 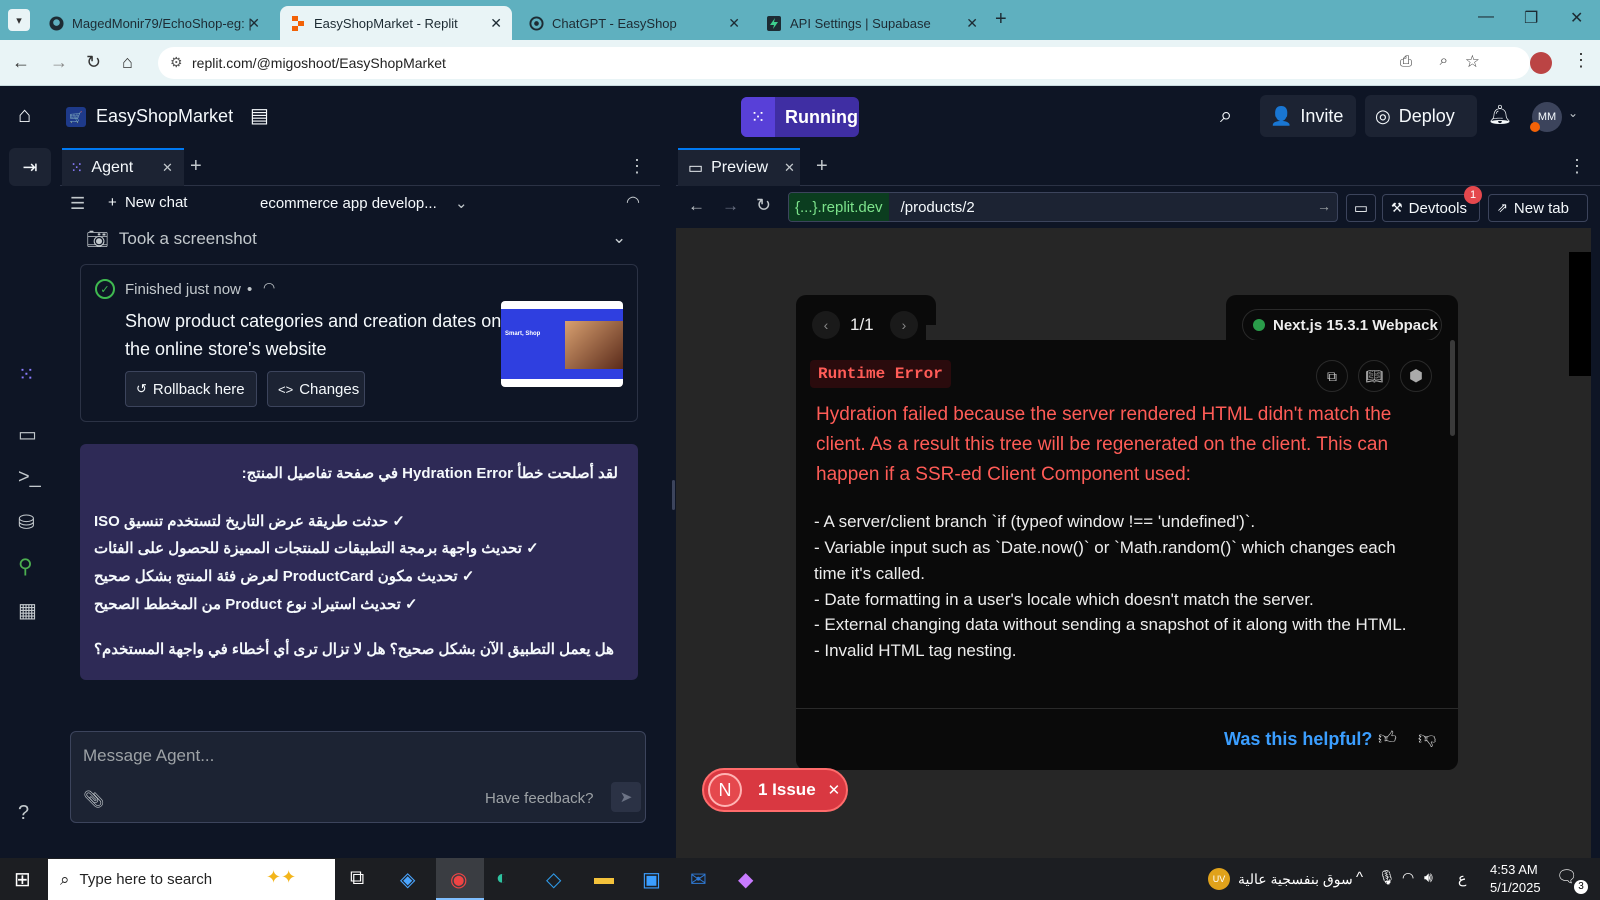 What do you see at coordinates (27, 434) in the screenshot?
I see `preview-icon: ▭` at bounding box center [27, 434].